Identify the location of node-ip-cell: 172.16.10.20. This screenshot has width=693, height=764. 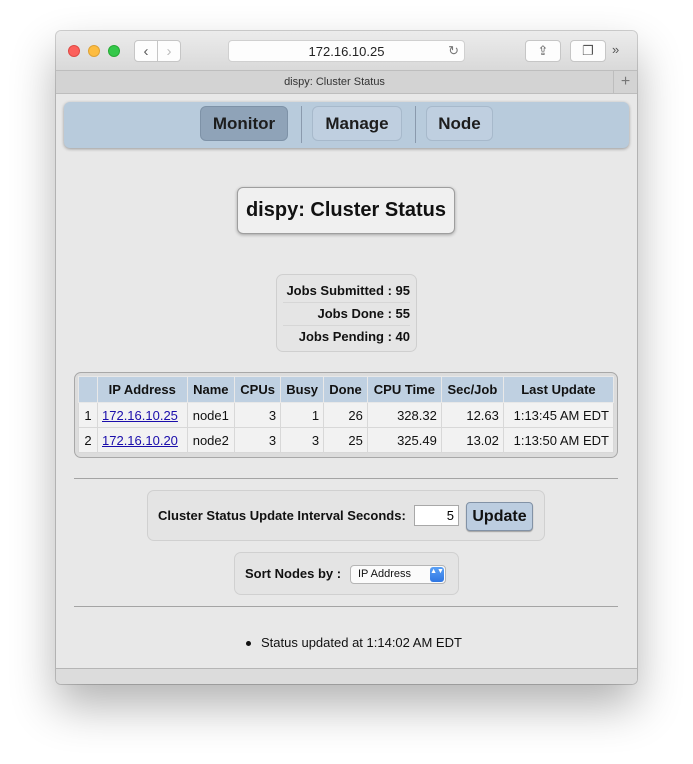
(142, 440).